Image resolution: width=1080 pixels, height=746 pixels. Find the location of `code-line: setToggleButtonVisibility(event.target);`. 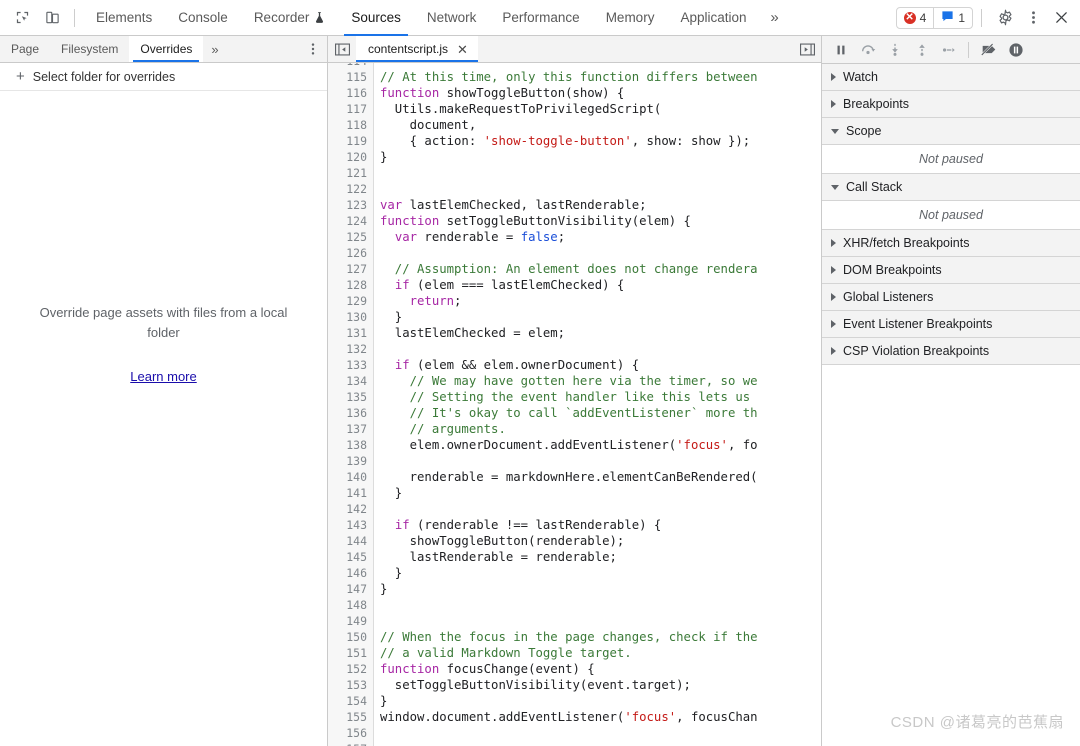

code-line: setToggleButtonVisibility(event.target); is located at coordinates (600, 685).